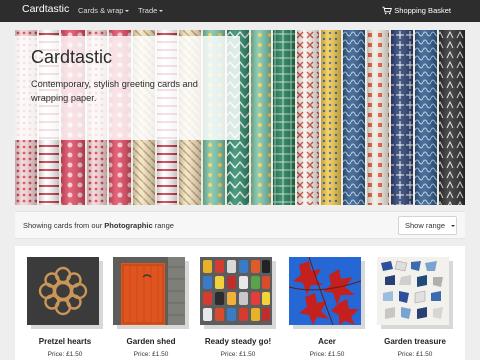 The width and height of the screenshot is (480, 360). What do you see at coordinates (387, 10) in the screenshot?
I see `shopping-cart-icon` at bounding box center [387, 10].